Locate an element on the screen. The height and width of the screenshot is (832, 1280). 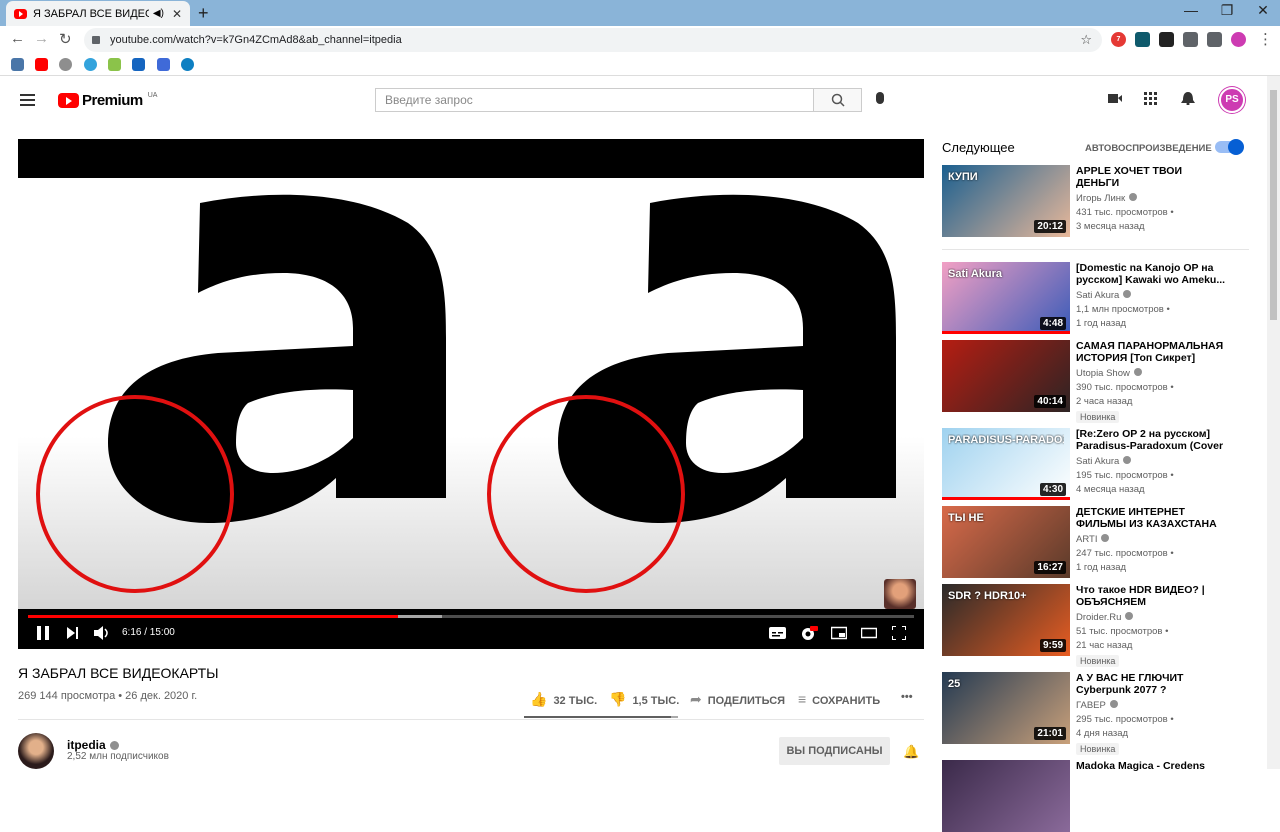
more-actions-button: ••• is located at coordinates (907, 697).